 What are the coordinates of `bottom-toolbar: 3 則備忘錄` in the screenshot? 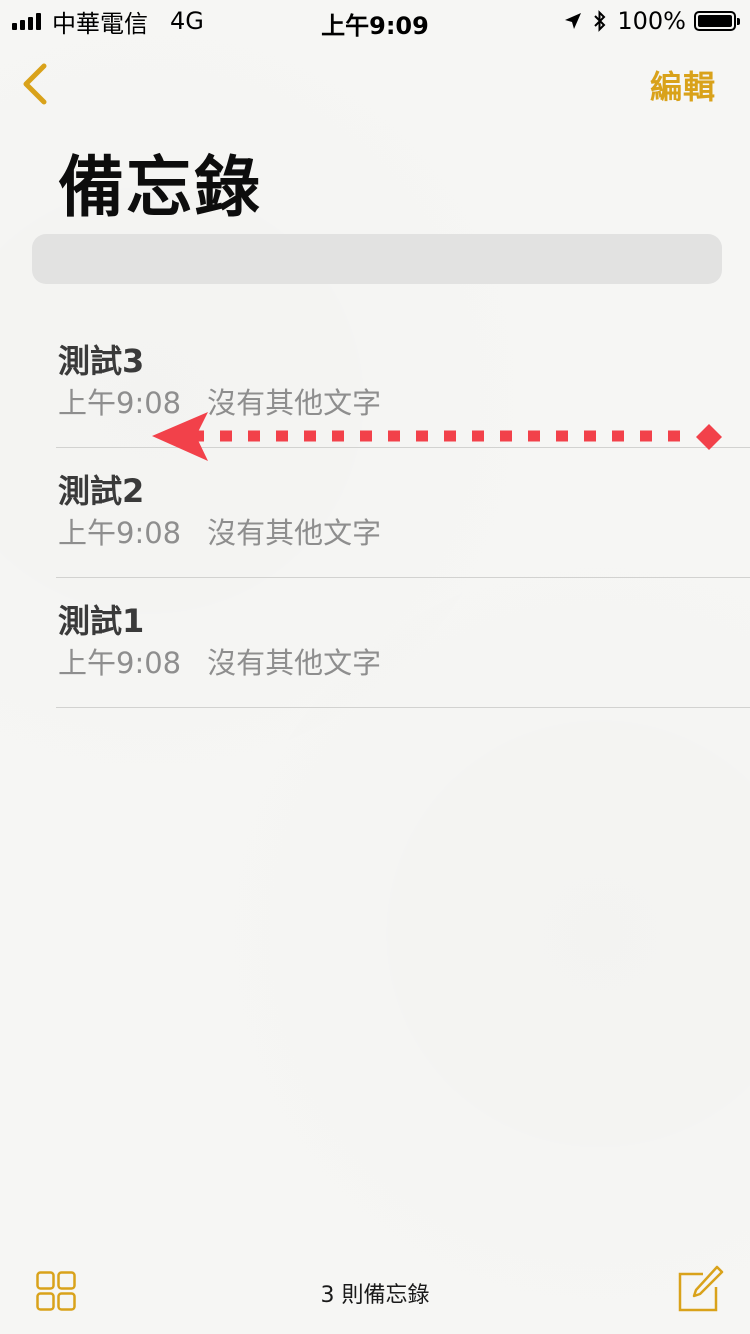 It's located at (375, 1292).